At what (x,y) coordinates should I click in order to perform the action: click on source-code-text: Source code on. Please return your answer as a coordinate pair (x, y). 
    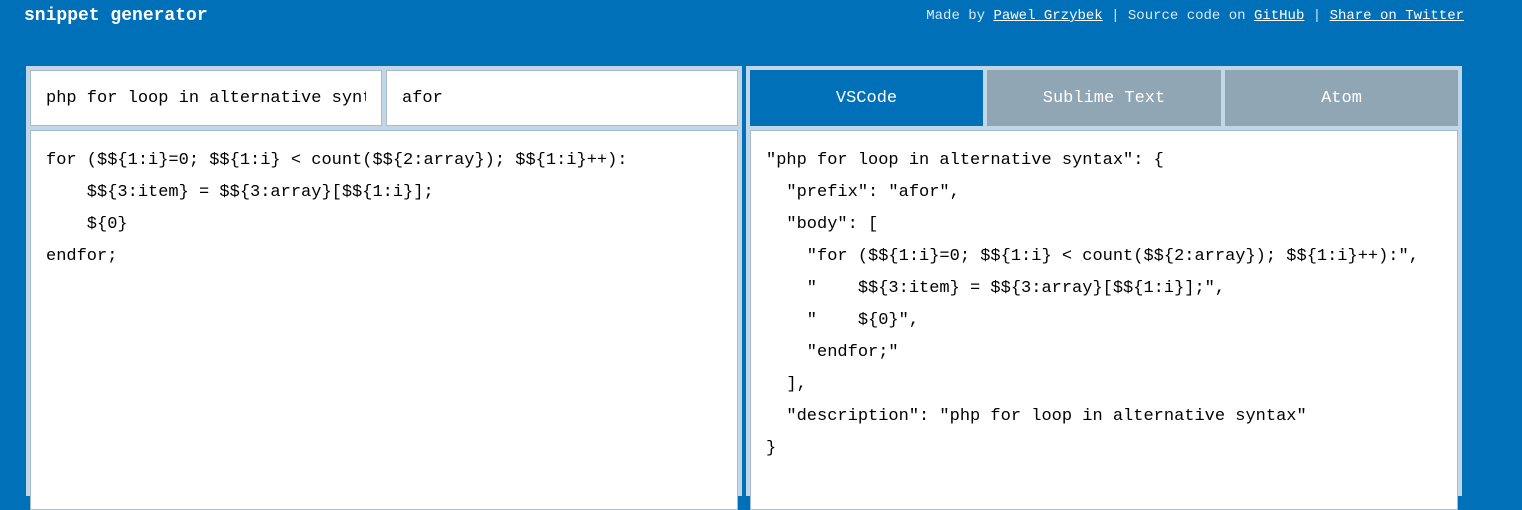
    Looking at the image, I should click on (1186, 16).